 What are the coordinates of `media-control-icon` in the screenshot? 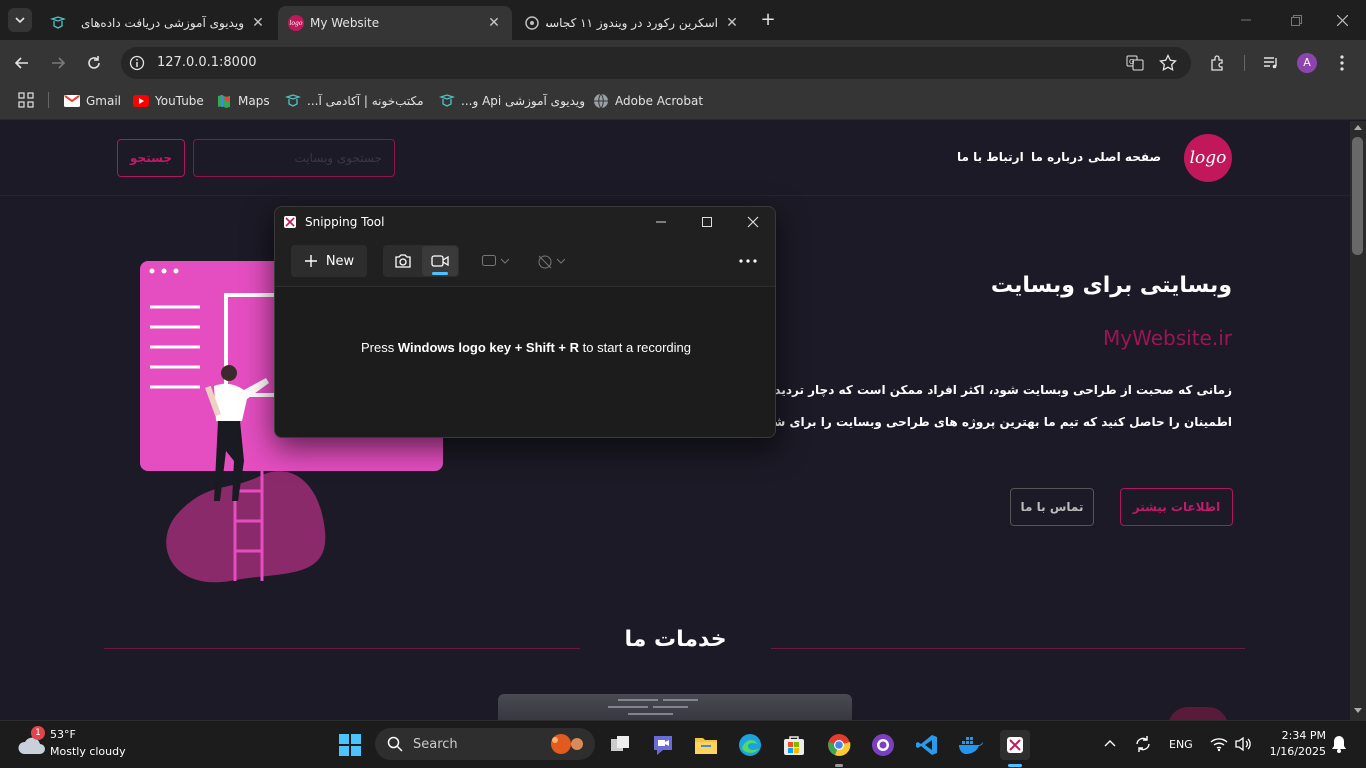 It's located at (1271, 63).